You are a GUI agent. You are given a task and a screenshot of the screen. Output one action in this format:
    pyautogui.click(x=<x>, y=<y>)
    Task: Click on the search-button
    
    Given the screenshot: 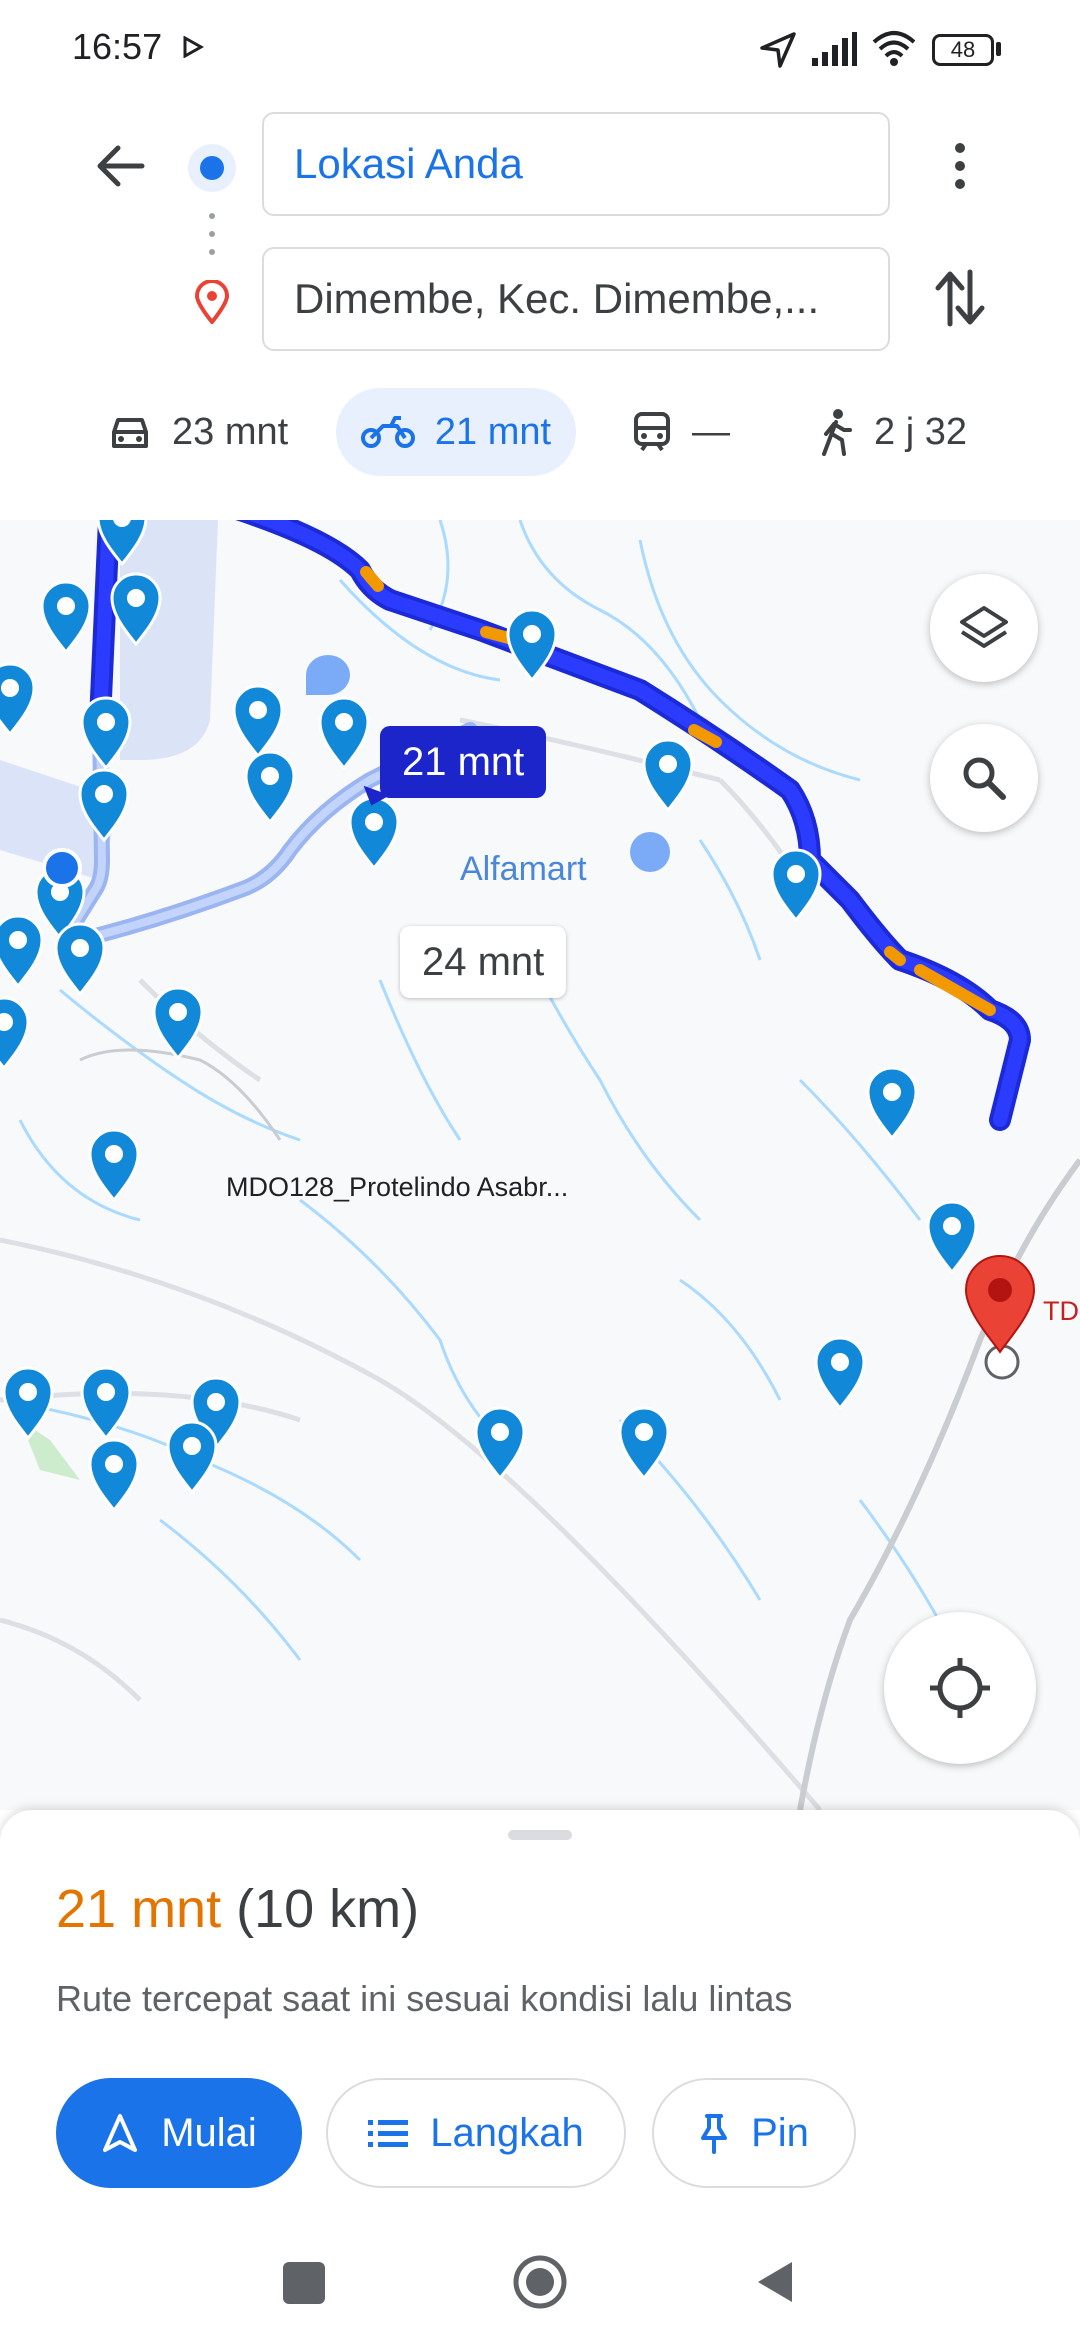 What is the action you would take?
    pyautogui.click(x=984, y=778)
    